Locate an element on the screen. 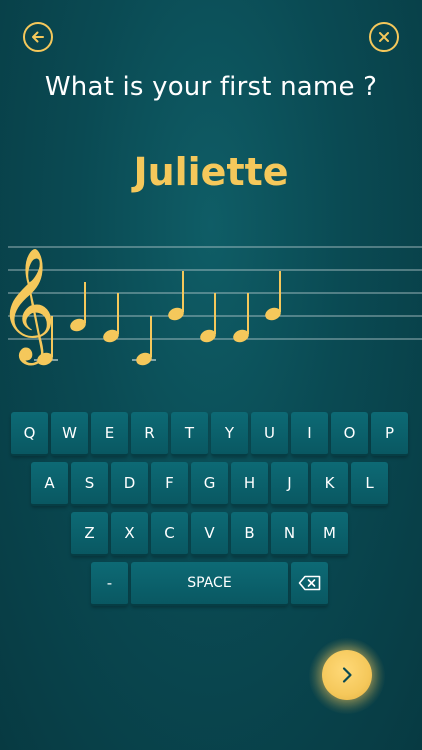  key-j: J is located at coordinates (289, 484).